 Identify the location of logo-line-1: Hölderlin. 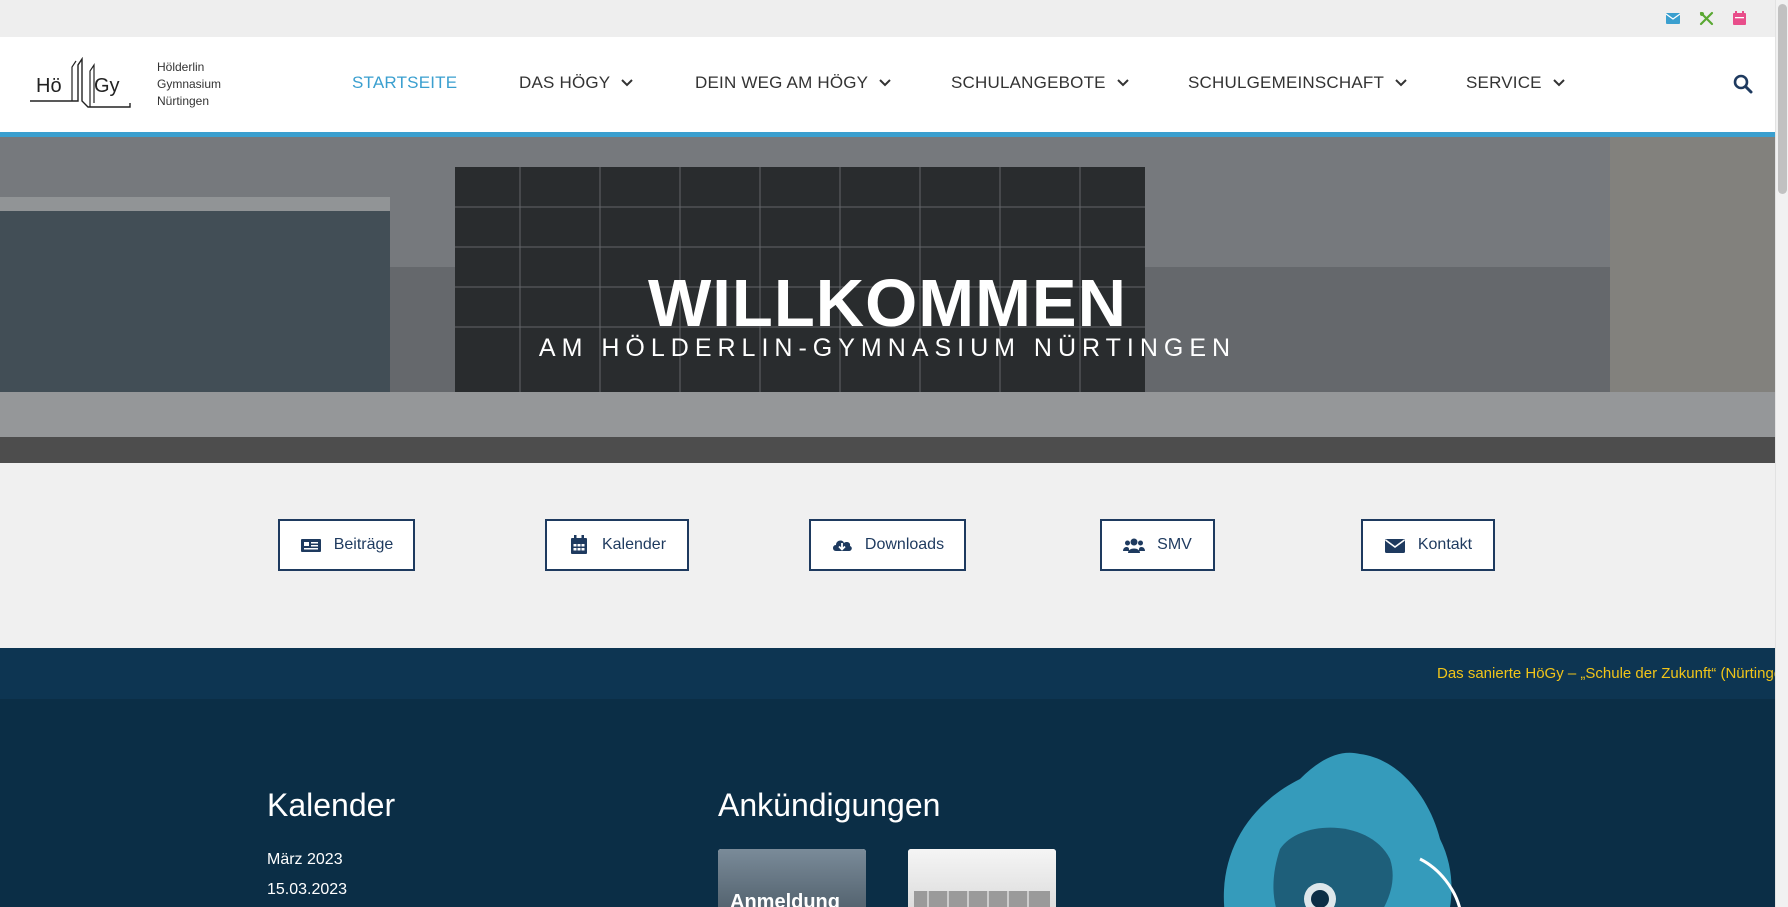
(181, 67).